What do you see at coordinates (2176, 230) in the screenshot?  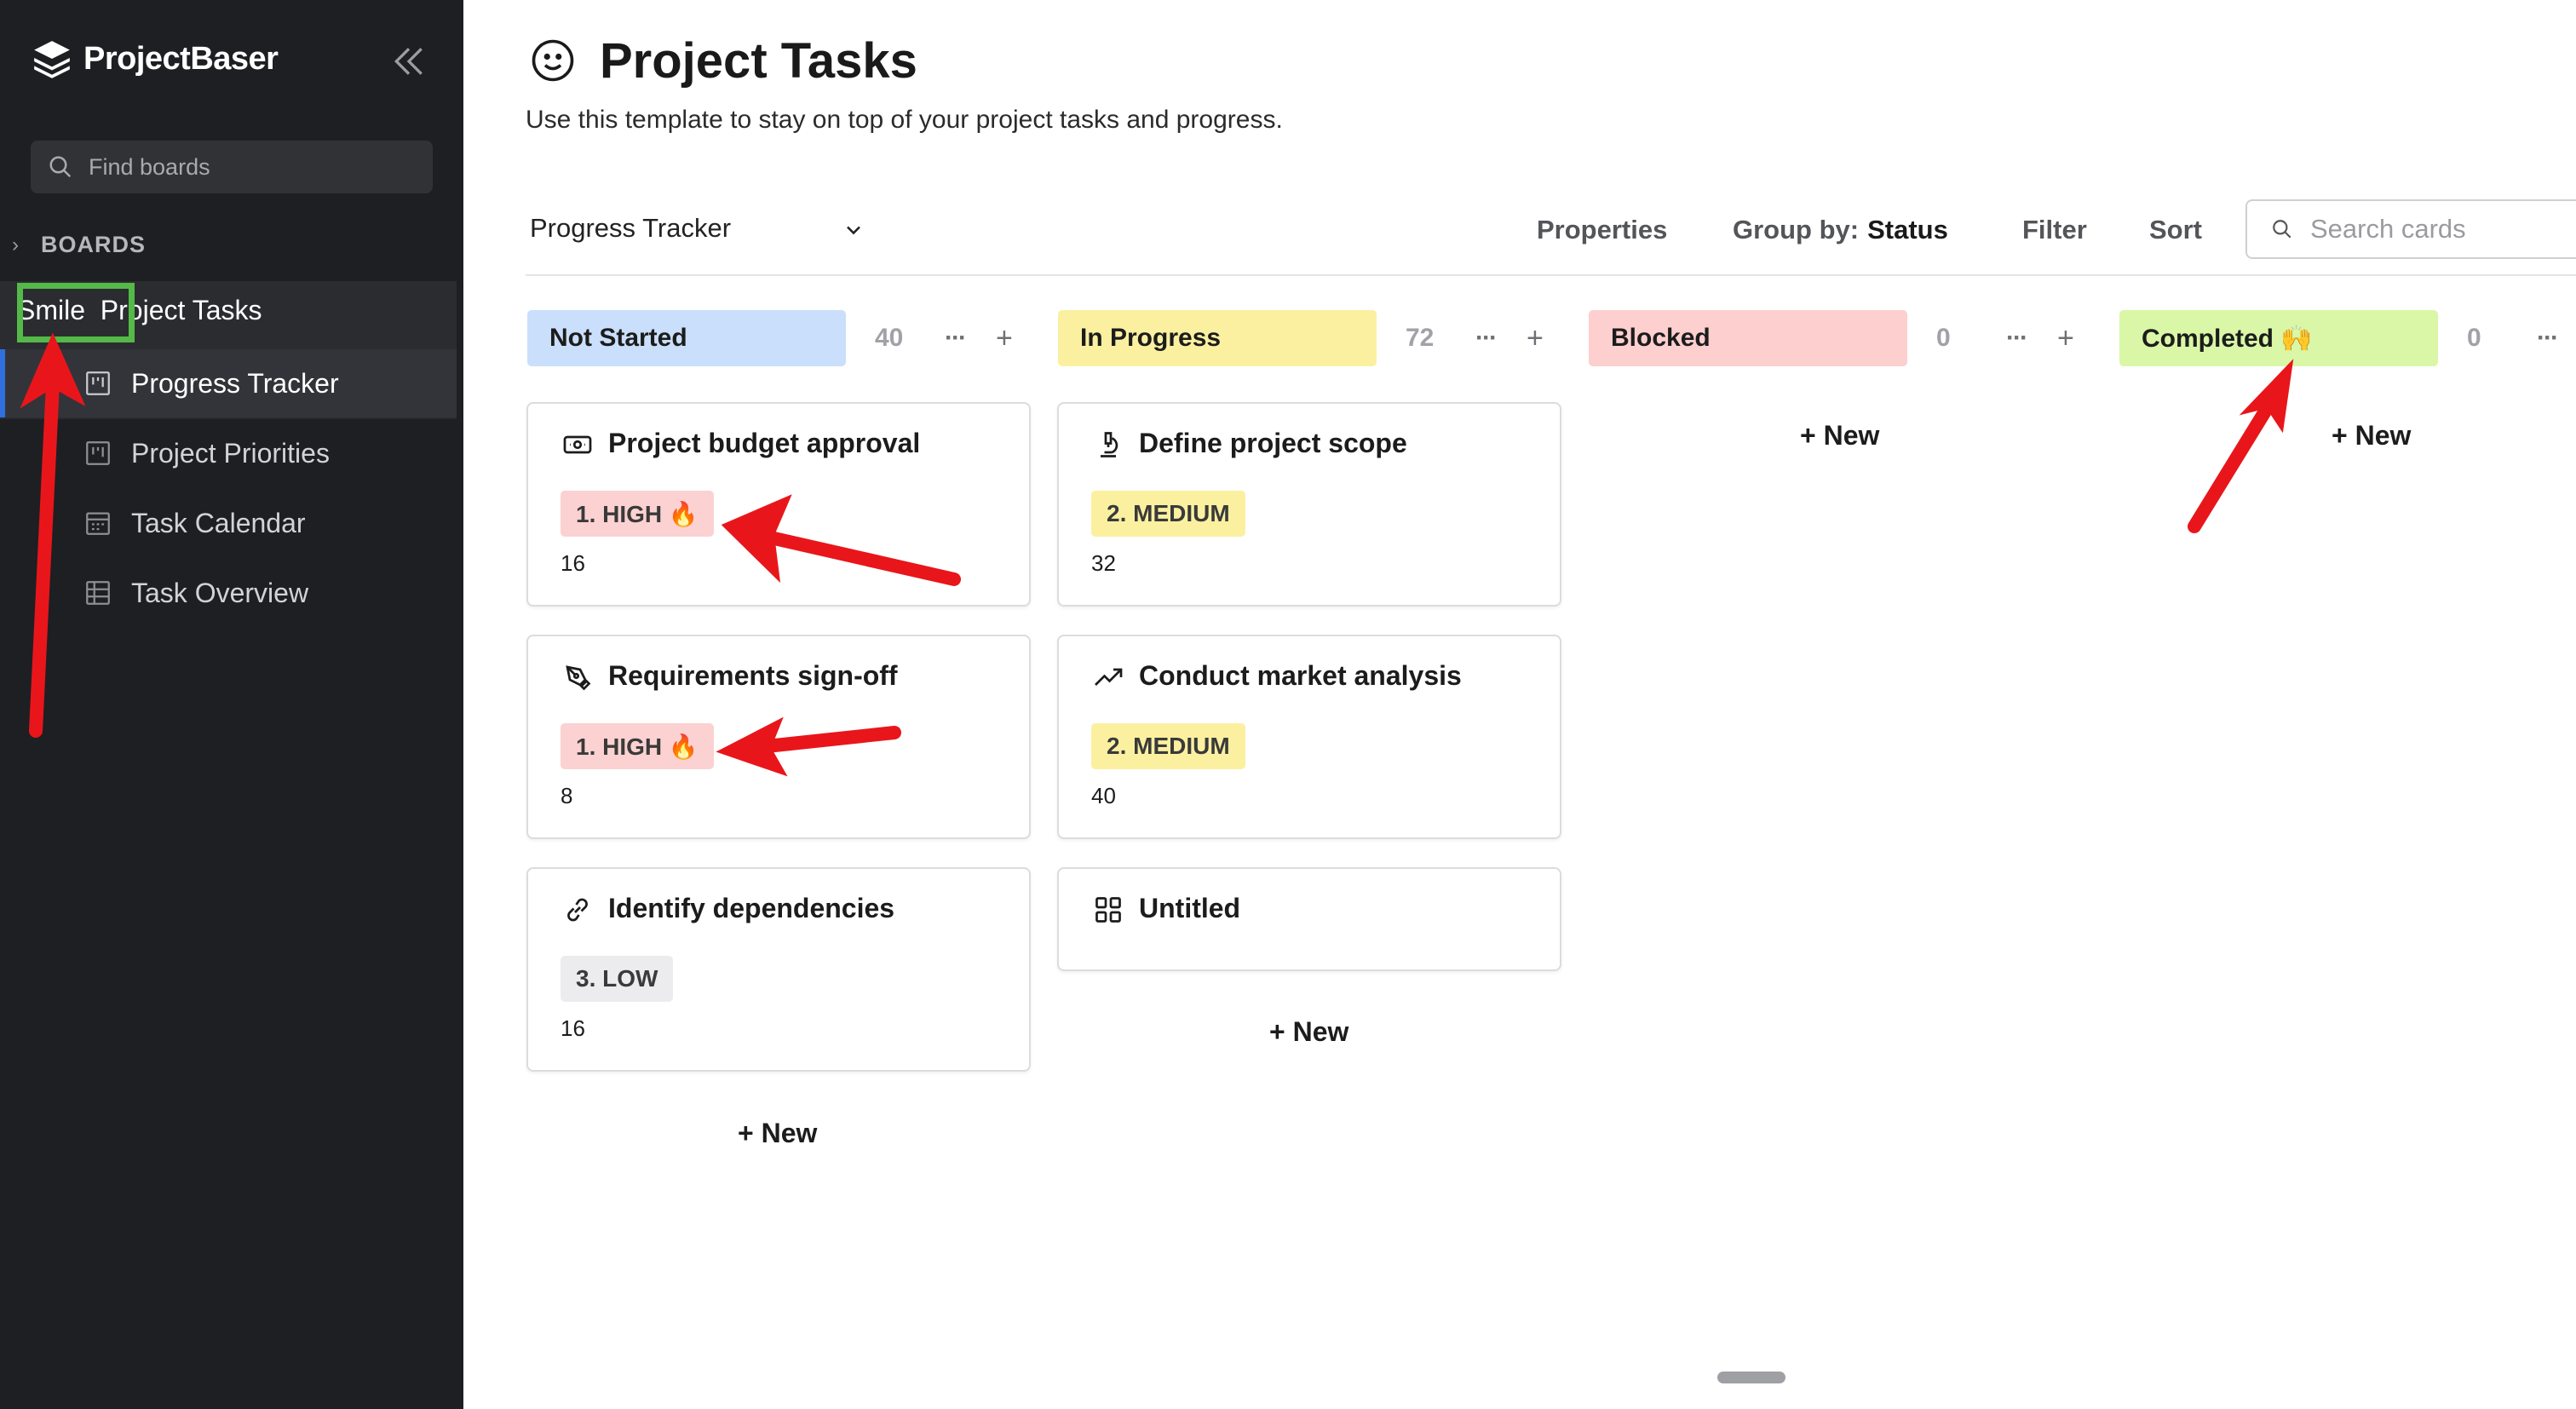 I see `sort-button: Sort` at bounding box center [2176, 230].